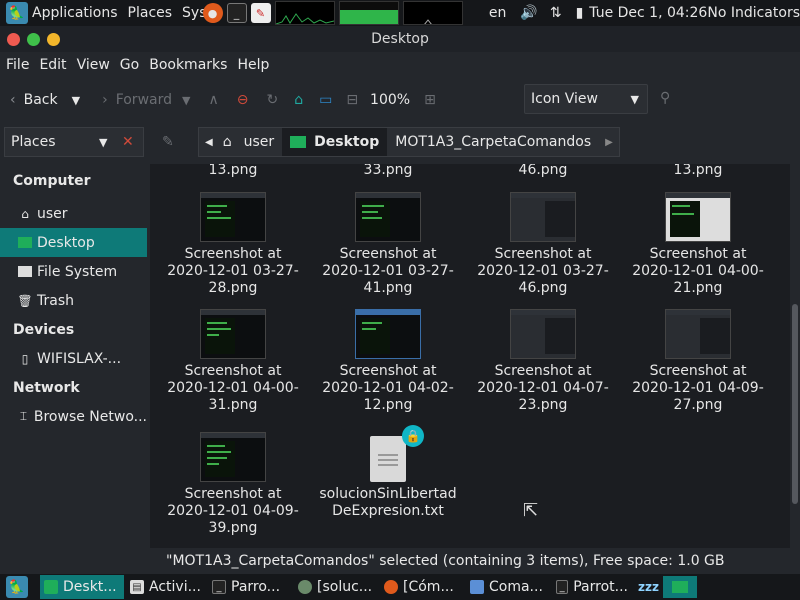 The image size is (800, 600). I want to click on workspace-icon, so click(679, 587).